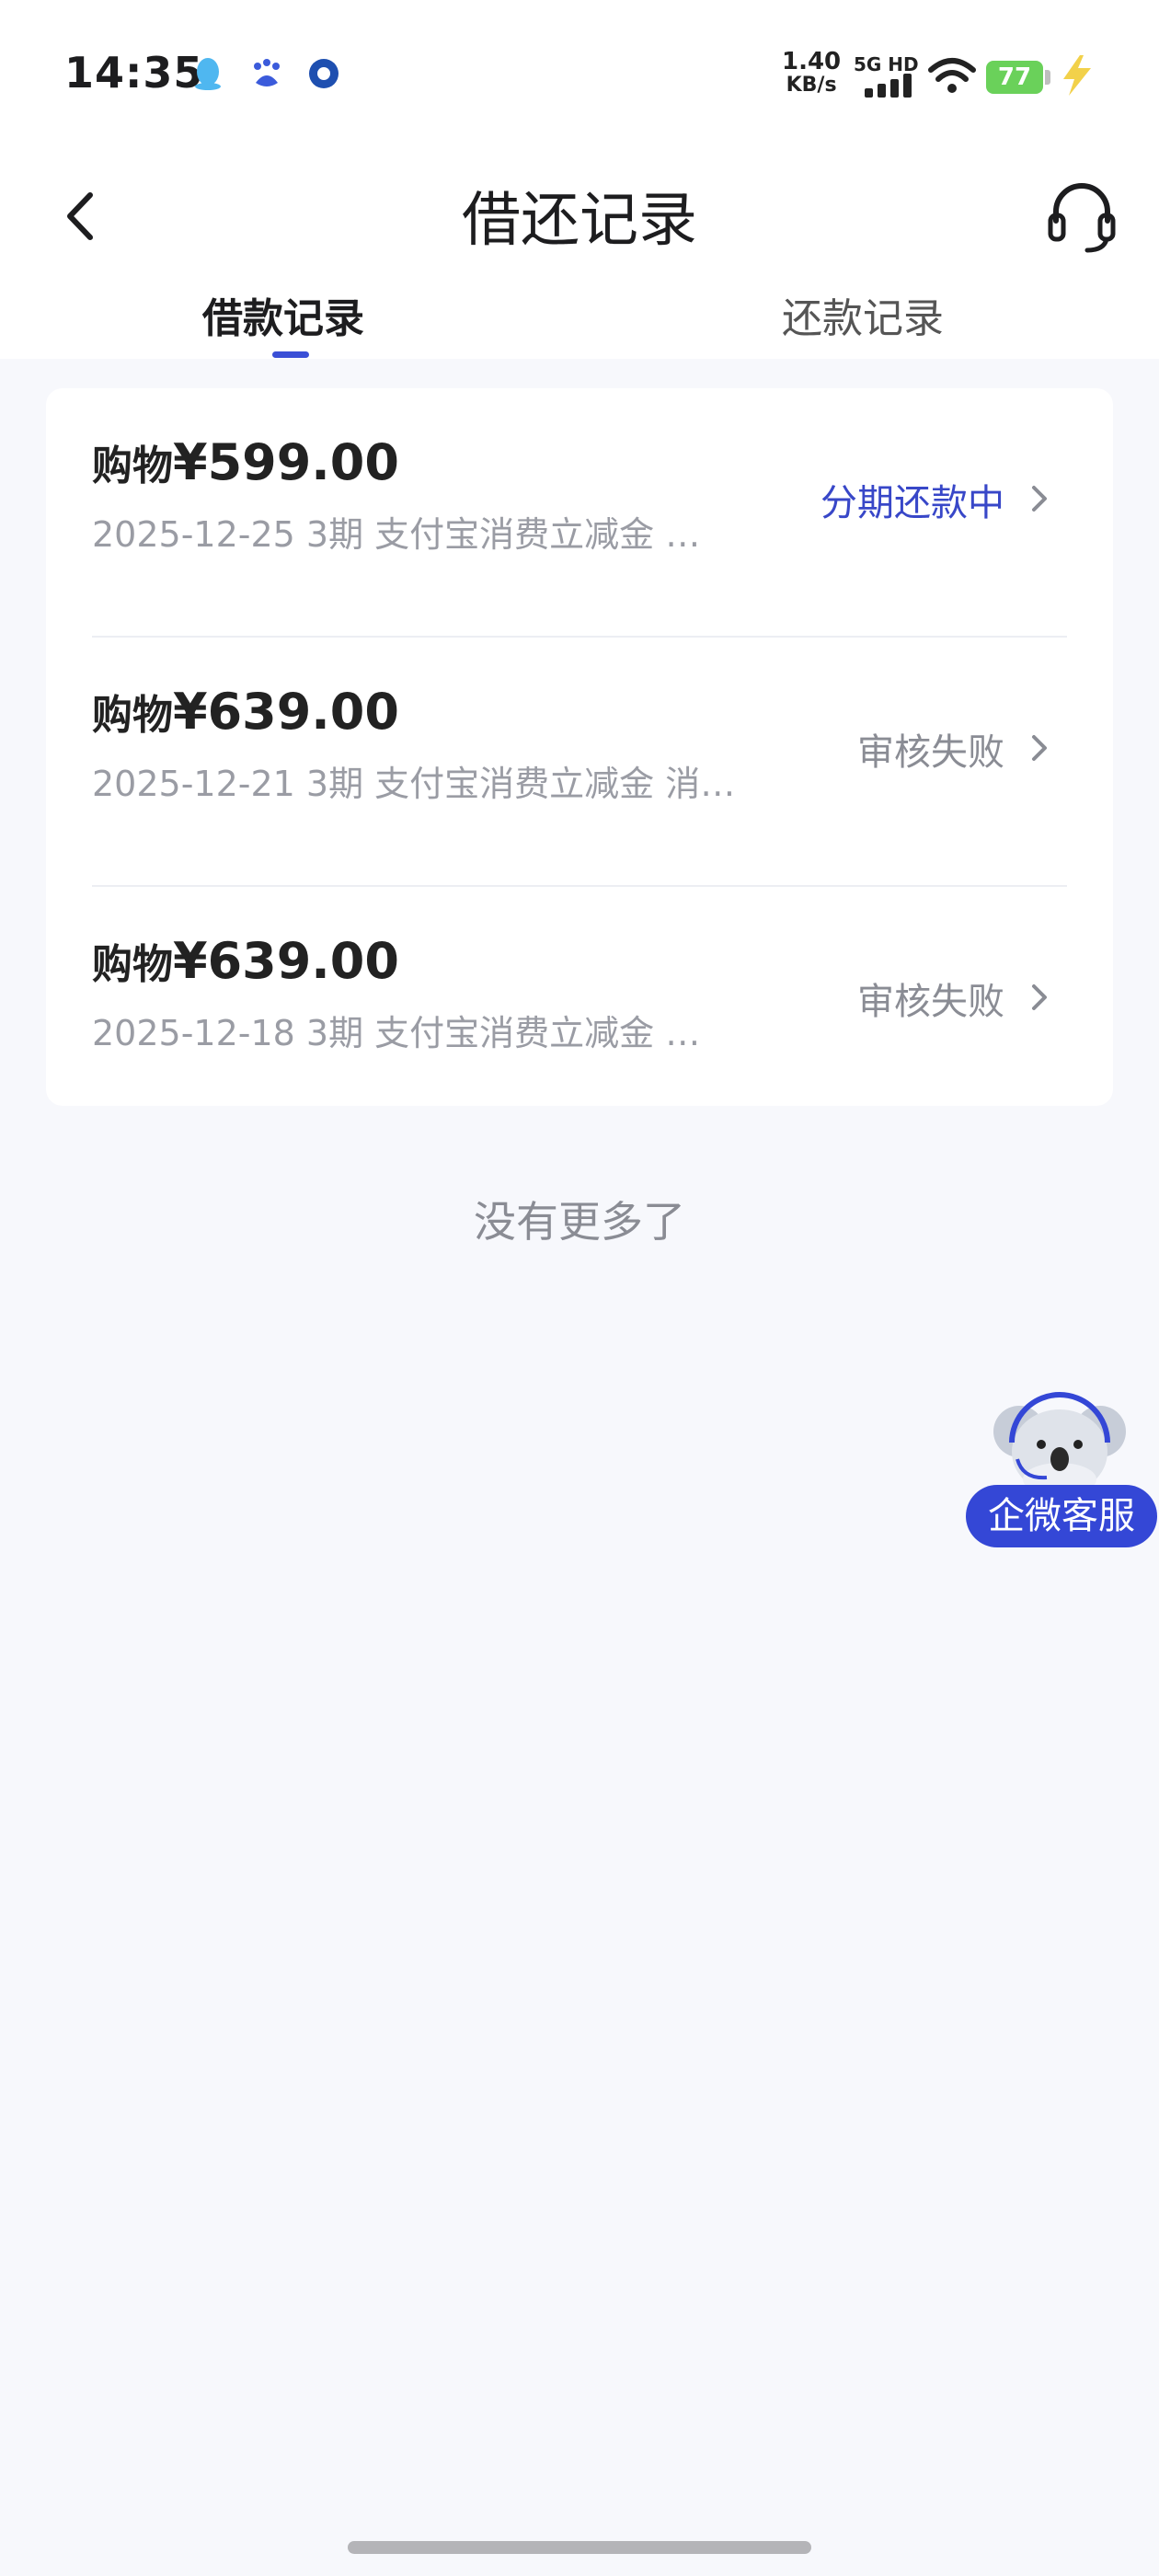 Image resolution: width=1159 pixels, height=2576 pixels. I want to click on qq-icon, so click(208, 74).